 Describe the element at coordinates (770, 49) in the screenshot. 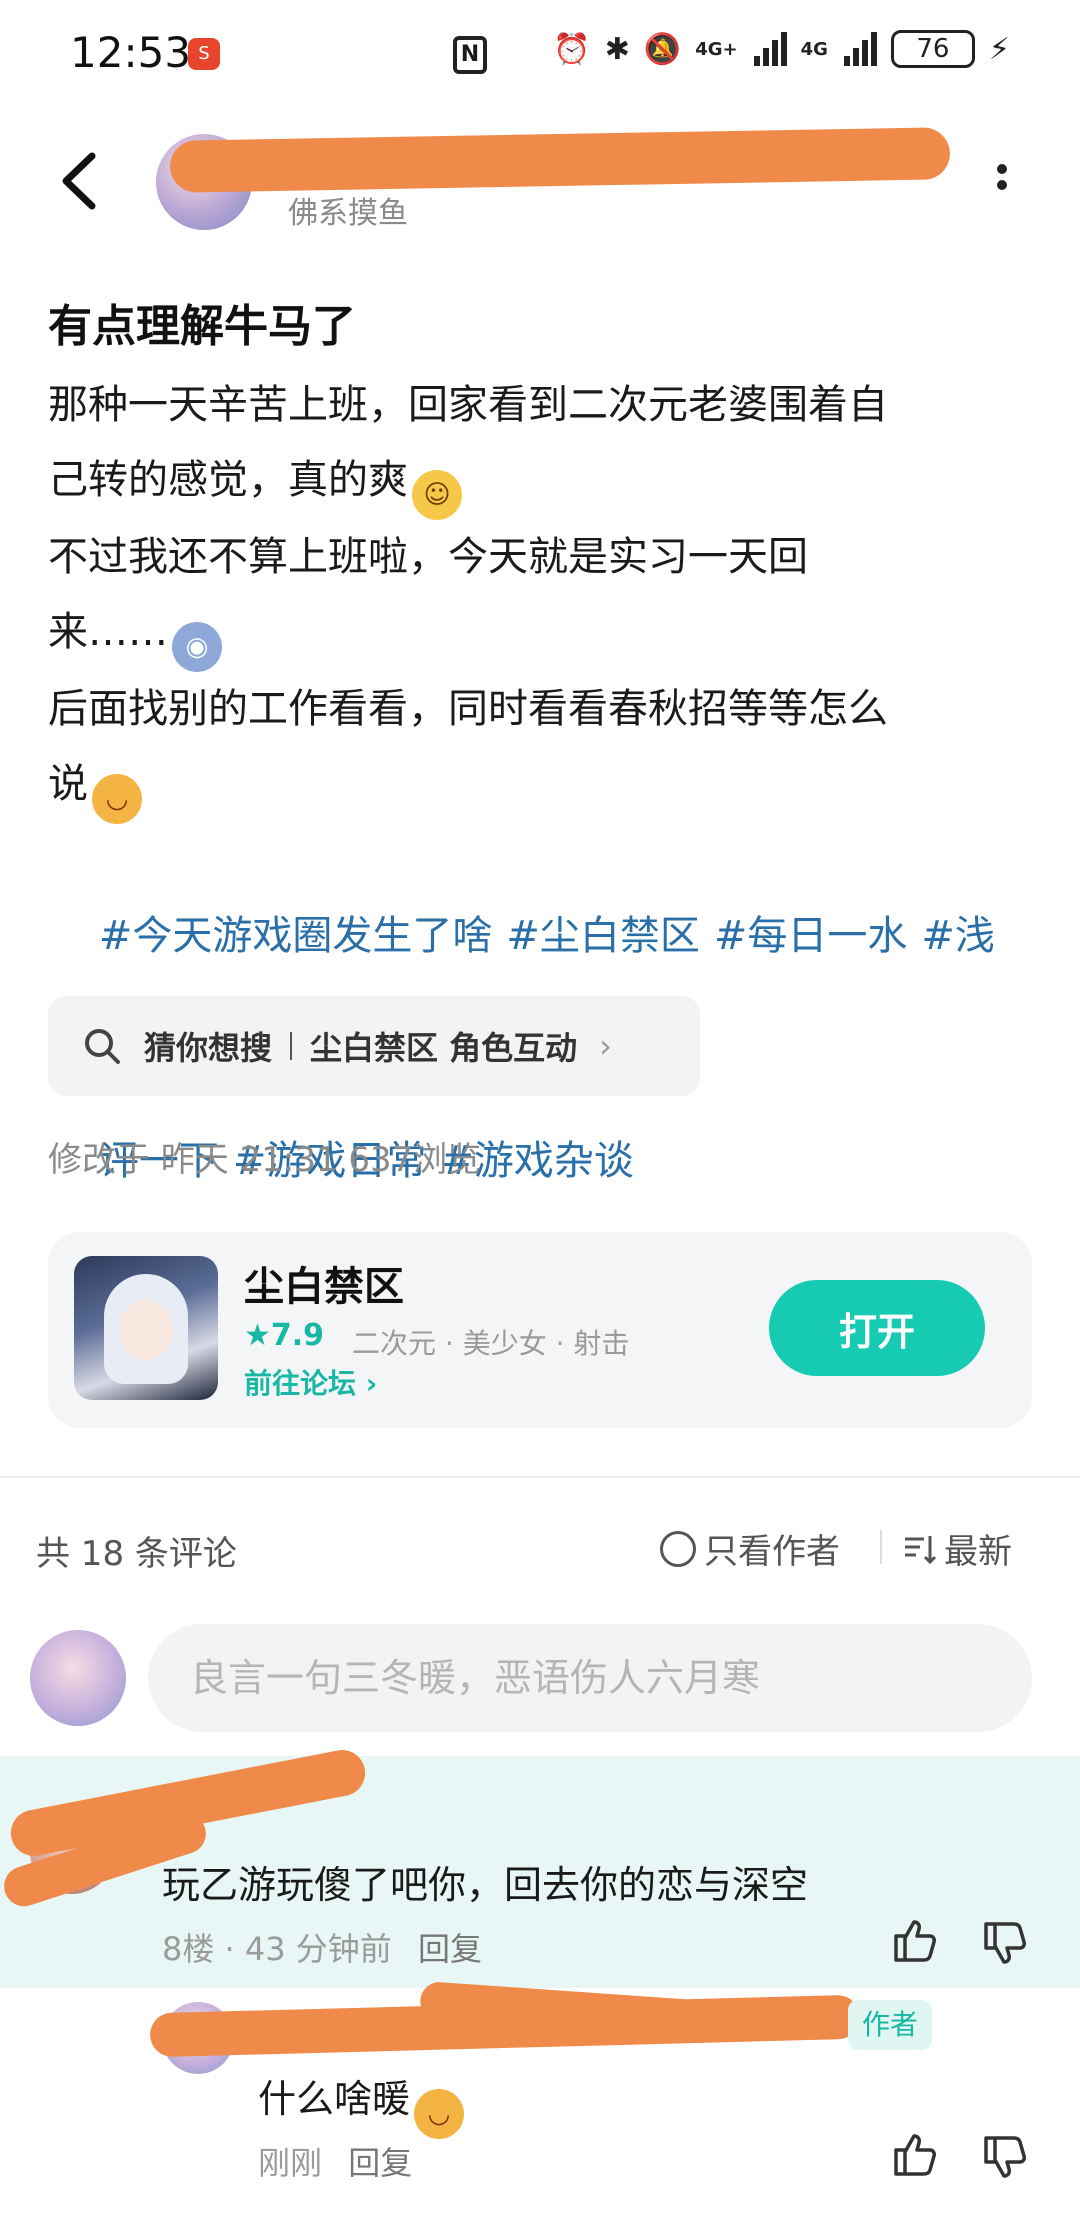

I see `signal-icon` at that location.